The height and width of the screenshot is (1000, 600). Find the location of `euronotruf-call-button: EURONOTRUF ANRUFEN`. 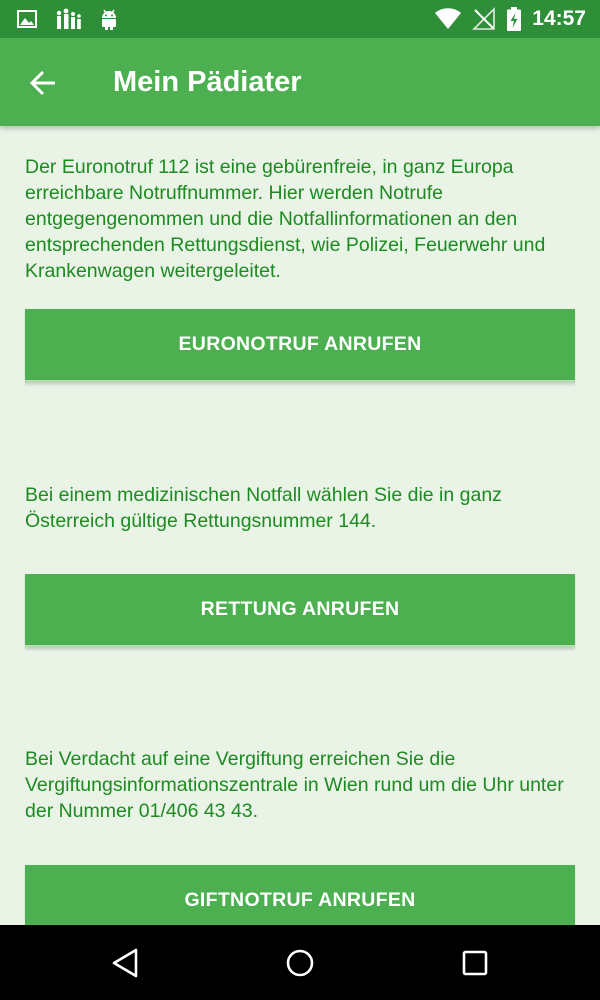

euronotruf-call-button: EURONOTRUF ANRUFEN is located at coordinates (300, 346).